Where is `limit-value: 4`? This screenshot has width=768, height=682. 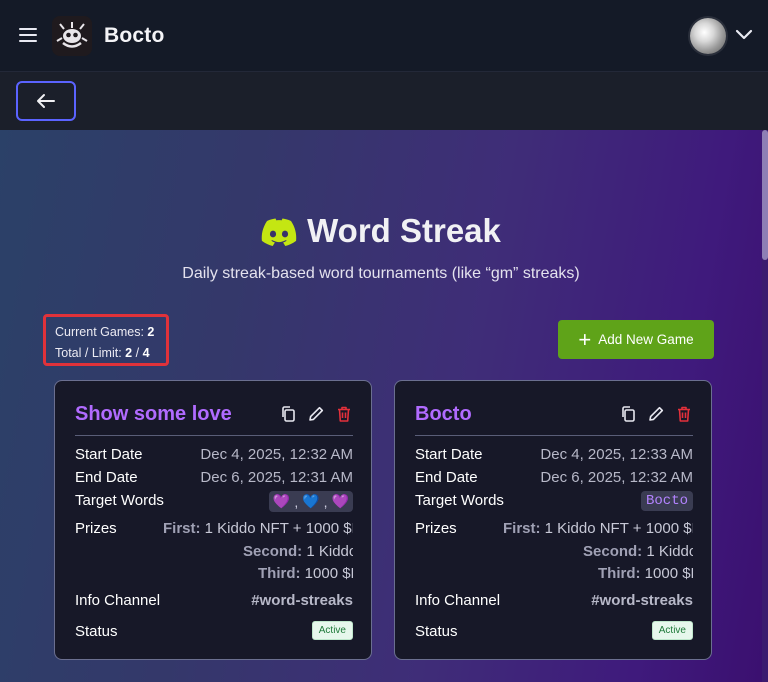 limit-value: 4 is located at coordinates (146, 353).